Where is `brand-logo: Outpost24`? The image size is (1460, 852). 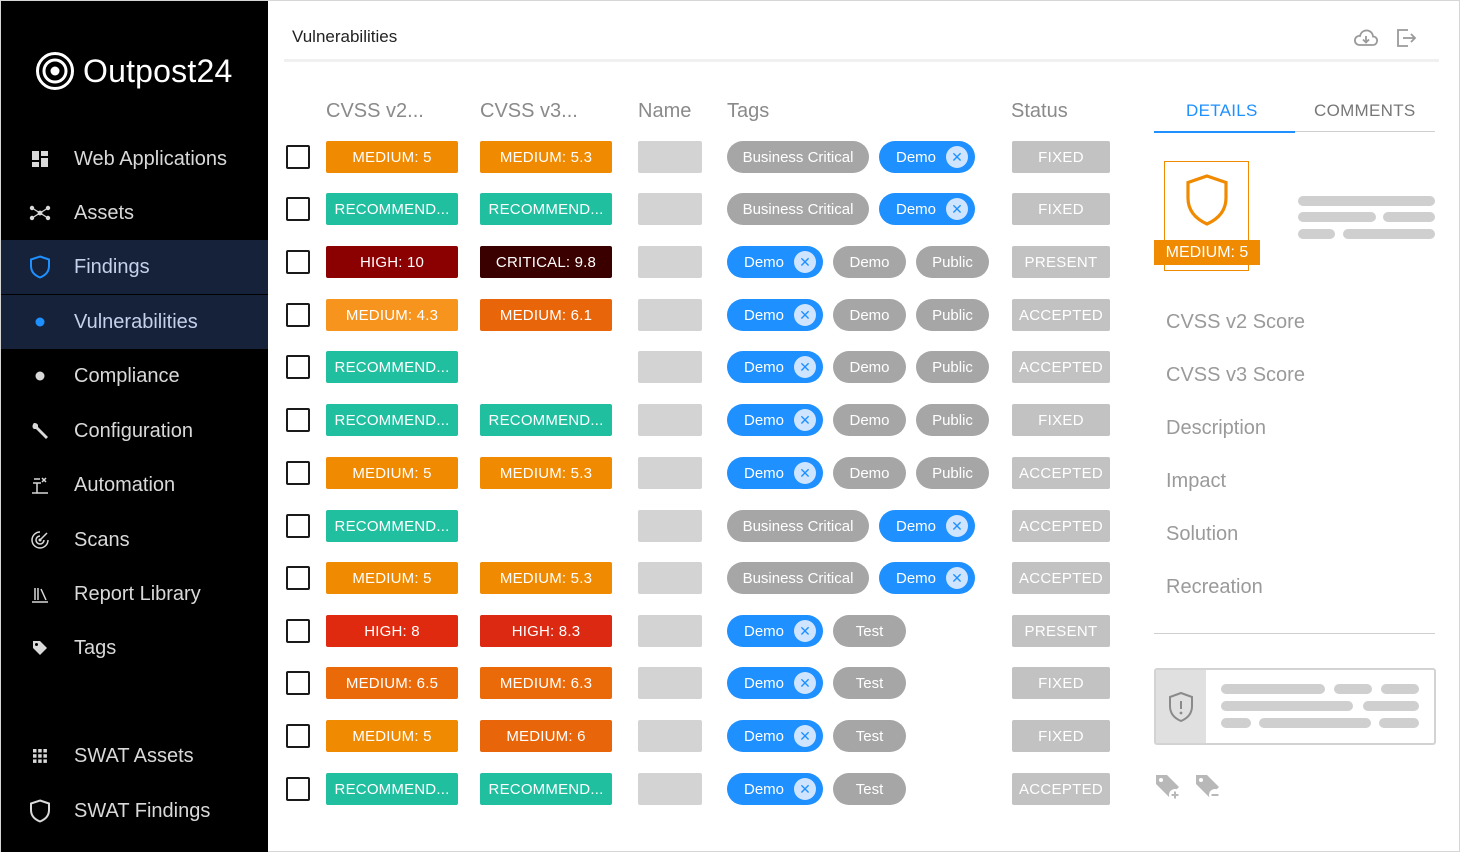
brand-logo: Outpost24 is located at coordinates (133, 71).